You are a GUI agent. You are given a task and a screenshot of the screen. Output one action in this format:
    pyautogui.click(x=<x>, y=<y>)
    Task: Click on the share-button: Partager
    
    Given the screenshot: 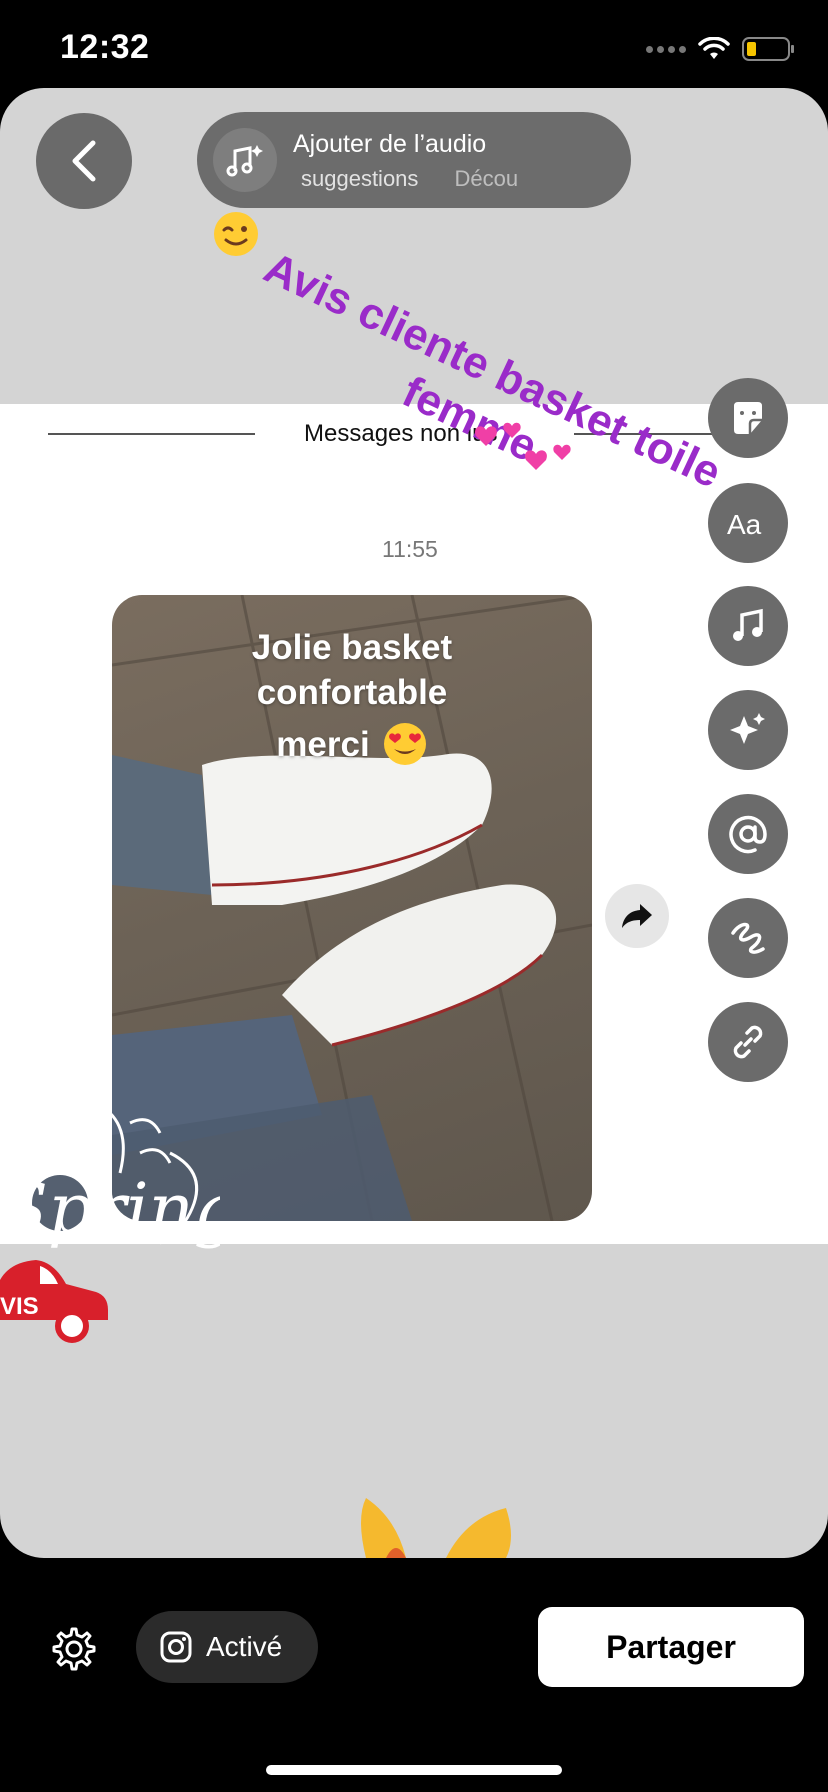 What is the action you would take?
    pyautogui.click(x=671, y=1647)
    